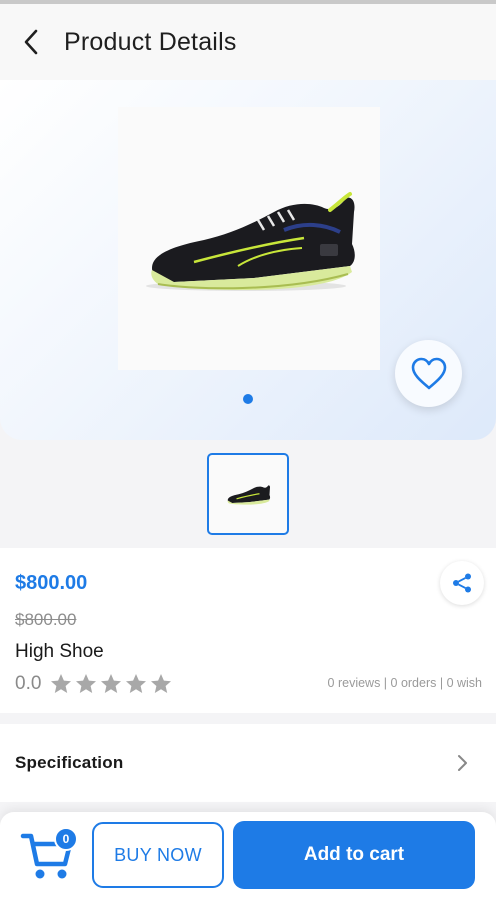  I want to click on wishlist-button, so click(428, 373).